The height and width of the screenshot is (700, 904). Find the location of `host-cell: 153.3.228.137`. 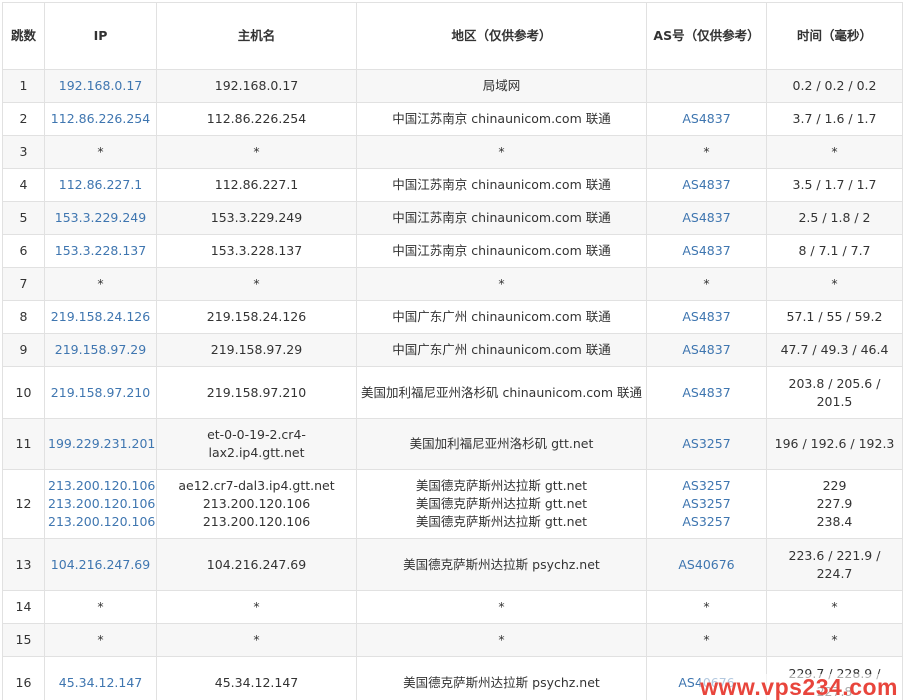

host-cell: 153.3.228.137 is located at coordinates (256, 251).